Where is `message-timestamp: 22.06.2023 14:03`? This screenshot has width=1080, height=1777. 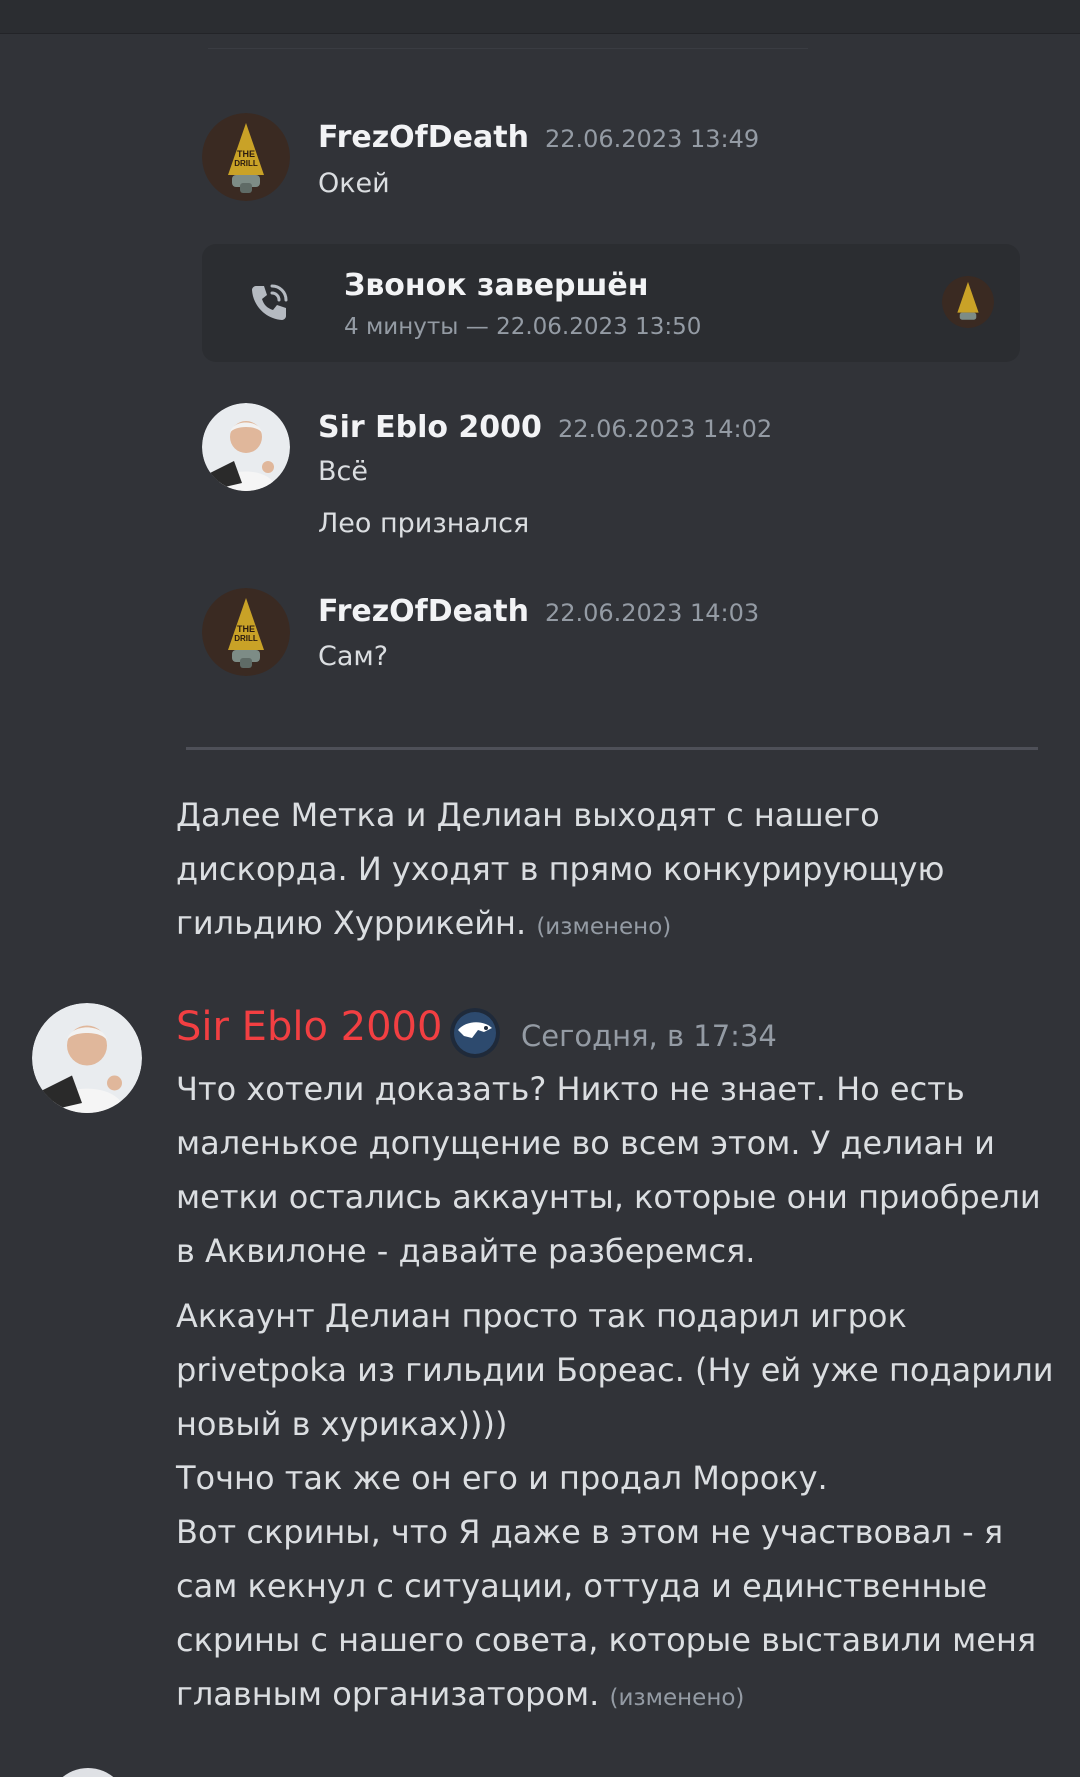
message-timestamp: 22.06.2023 14:03 is located at coordinates (652, 613).